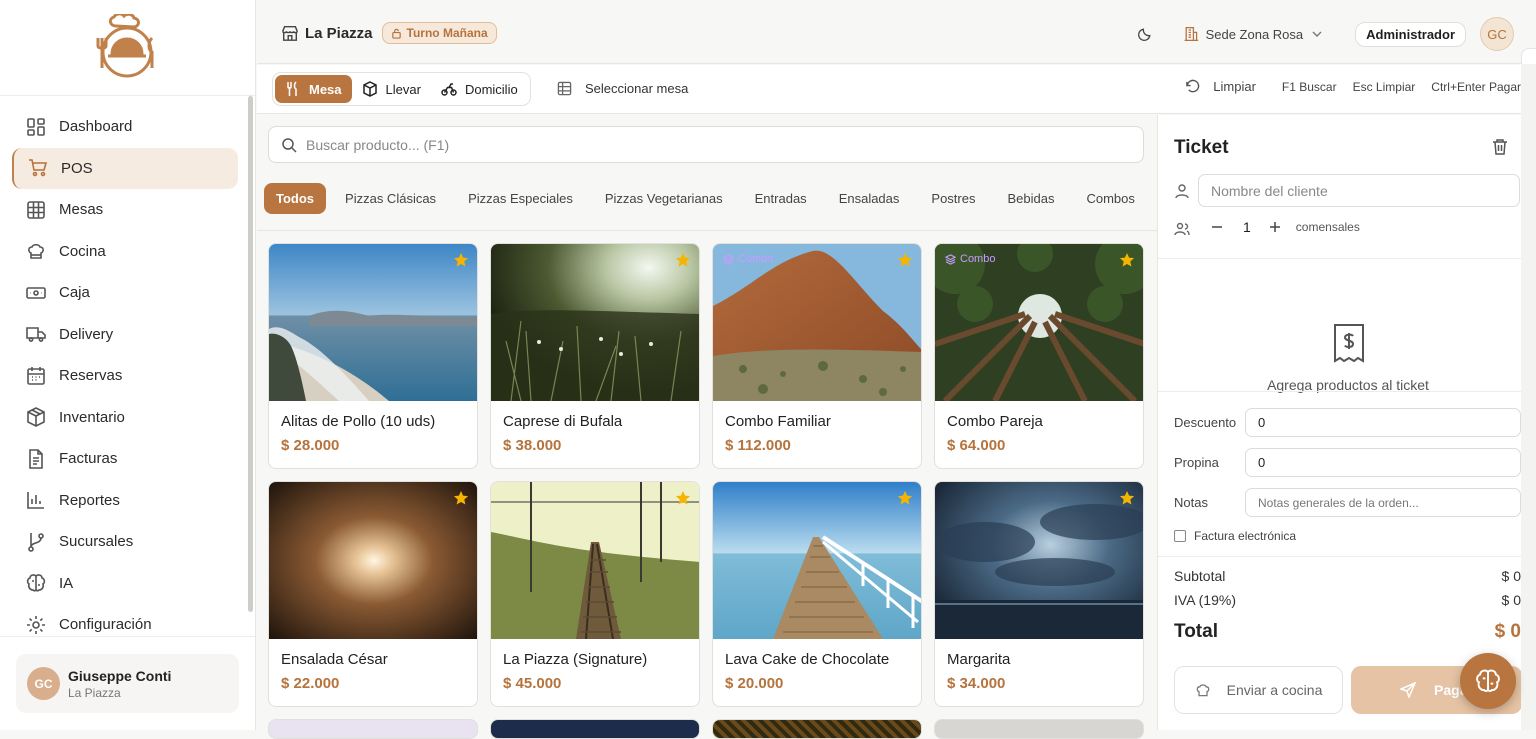 This screenshot has height=739, width=1536. Describe the element at coordinates (1511, 576) in the screenshot. I see `subtotal-value: $ 0` at that location.